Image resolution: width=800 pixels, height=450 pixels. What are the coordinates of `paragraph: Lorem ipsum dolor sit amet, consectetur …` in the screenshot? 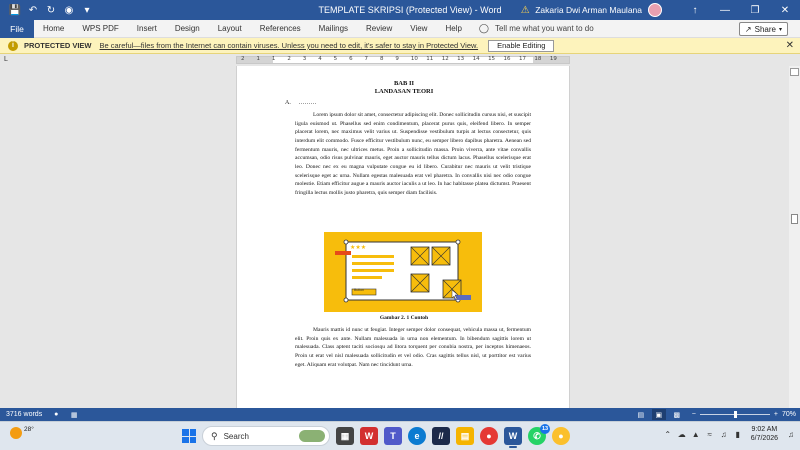 It's located at (413, 154).